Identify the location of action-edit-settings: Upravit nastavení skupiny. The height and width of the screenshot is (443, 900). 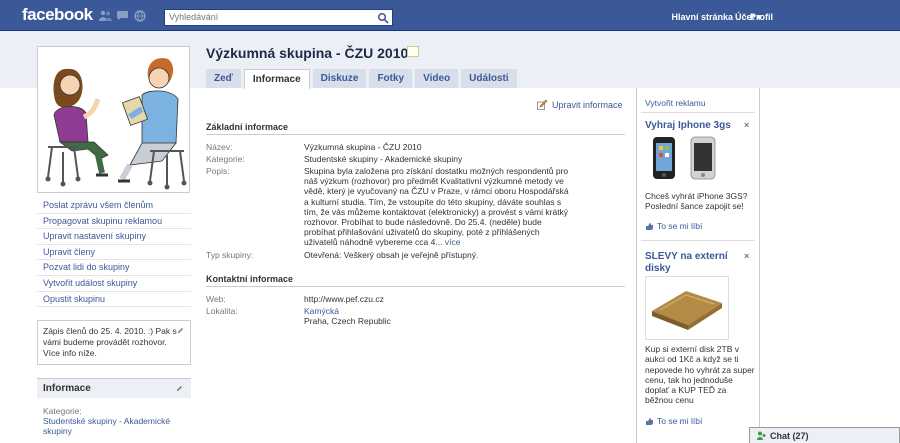
(114, 237).